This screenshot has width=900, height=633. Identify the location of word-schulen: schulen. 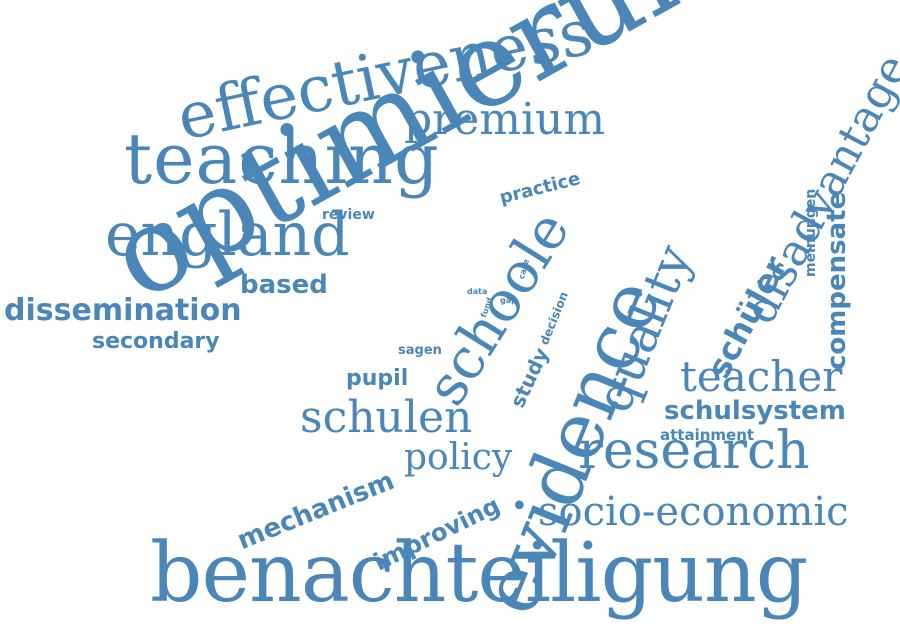
(386, 417).